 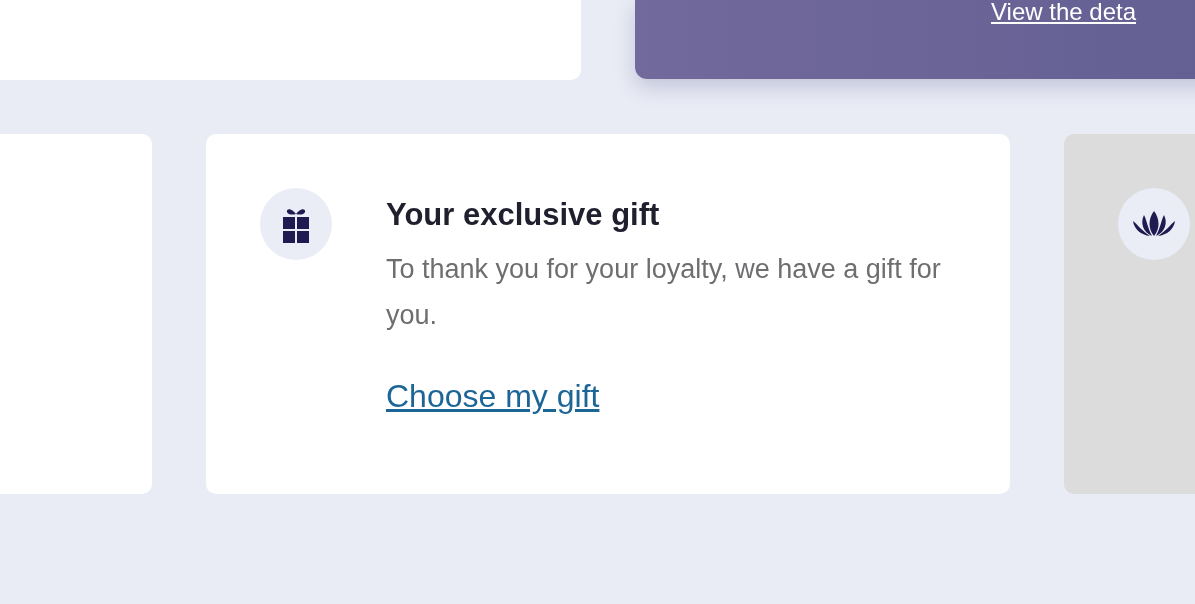 What do you see at coordinates (664, 292) in the screenshot?
I see `card-description: To thank you for your loyalty, we have a gift for you.` at bounding box center [664, 292].